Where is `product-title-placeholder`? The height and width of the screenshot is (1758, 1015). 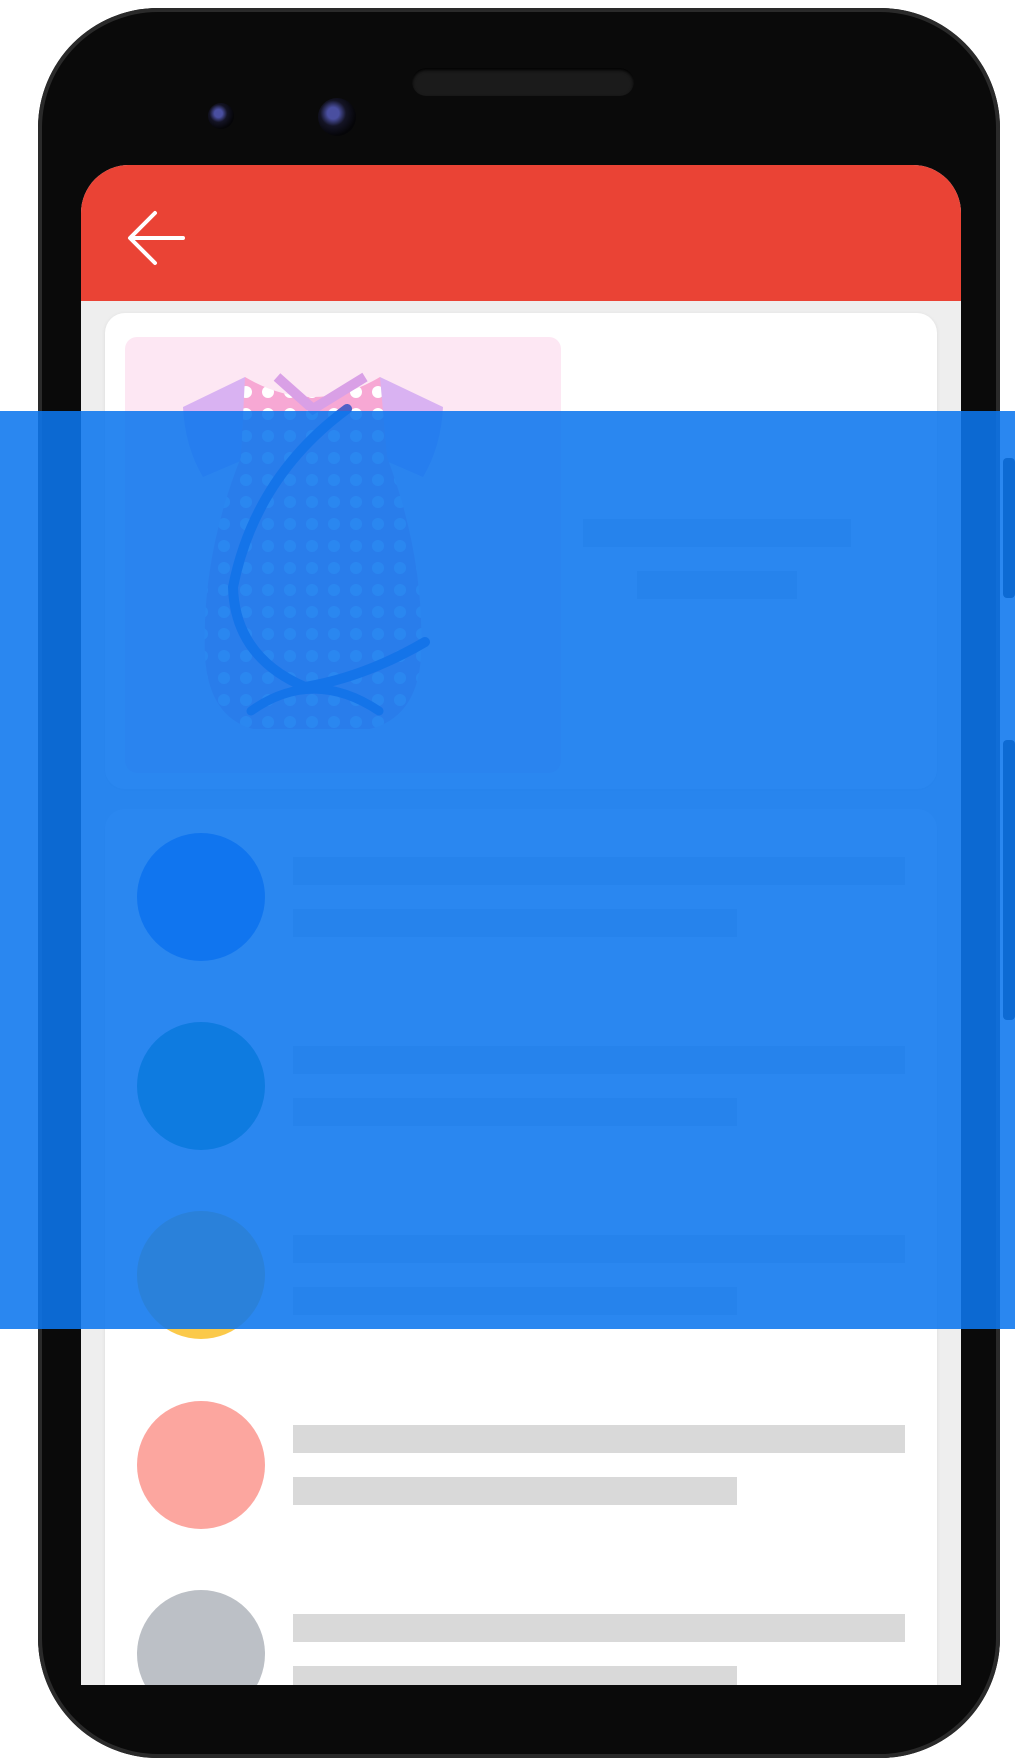
product-title-placeholder is located at coordinates (717, 533).